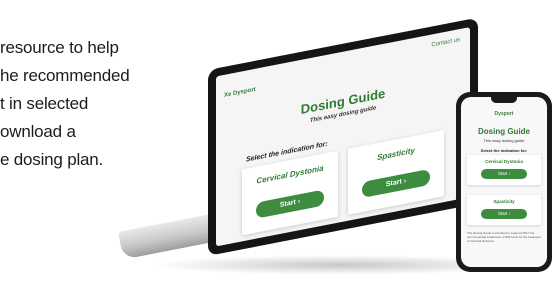  What do you see at coordinates (65, 75) in the screenshot?
I see `intro-line: he recommended` at bounding box center [65, 75].